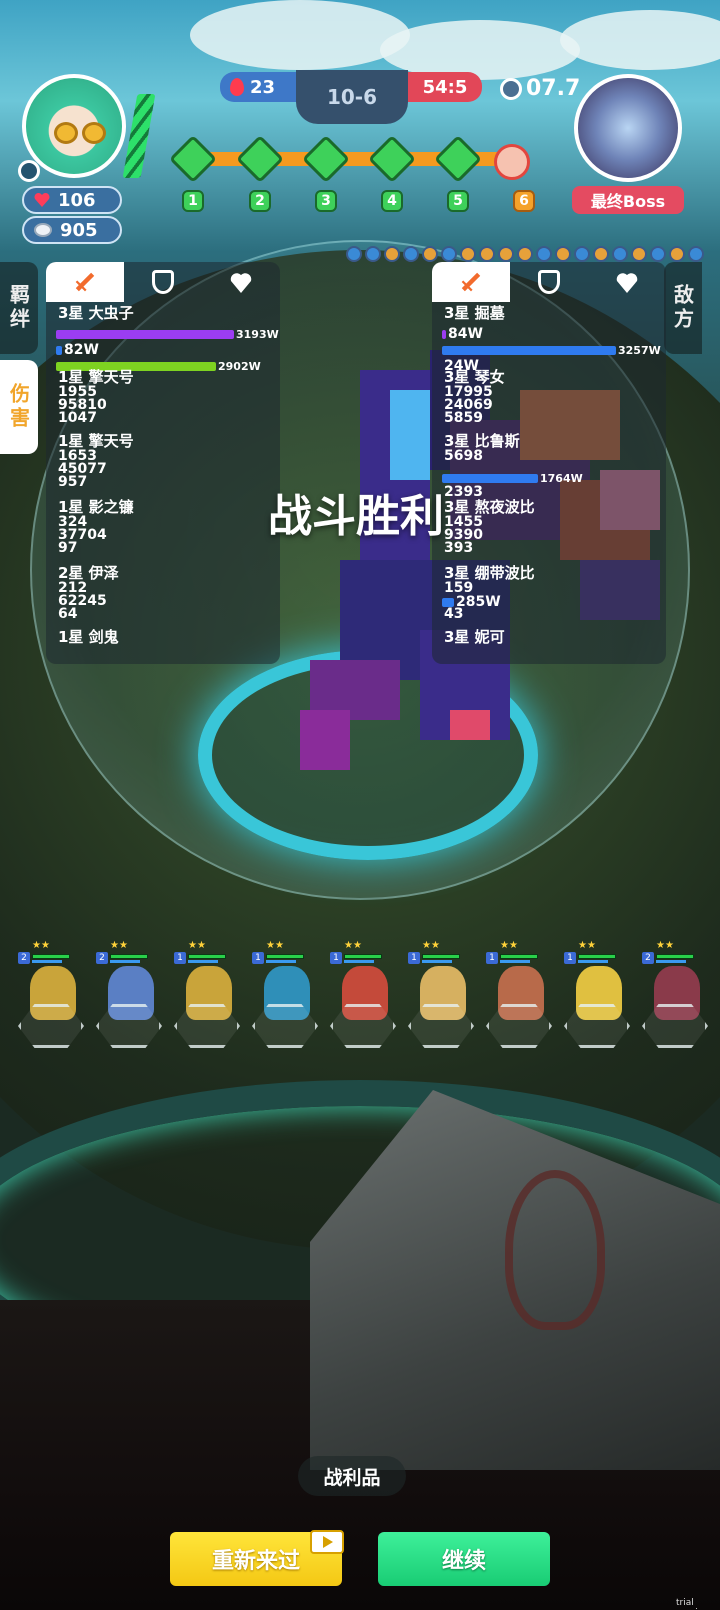 The width and height of the screenshot is (720, 1610). I want to click on player-coins: 905, so click(72, 230).